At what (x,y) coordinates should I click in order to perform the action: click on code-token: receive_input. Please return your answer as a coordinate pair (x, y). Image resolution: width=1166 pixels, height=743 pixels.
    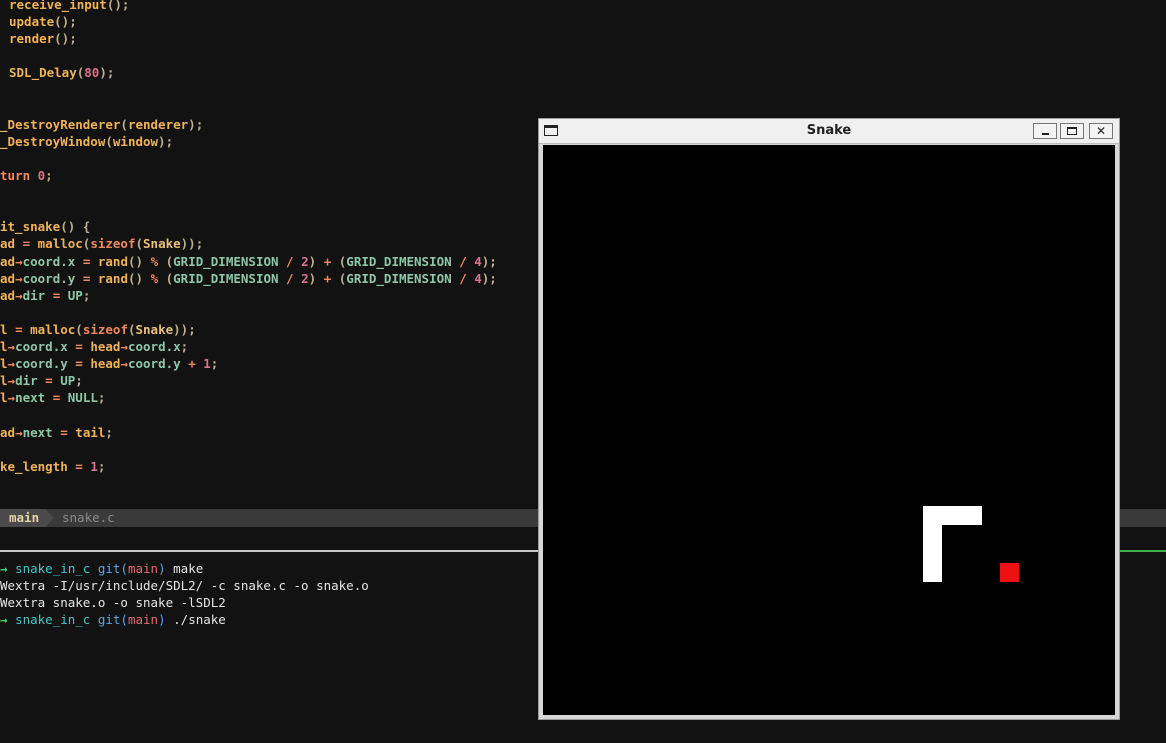
    Looking at the image, I should click on (58, 6).